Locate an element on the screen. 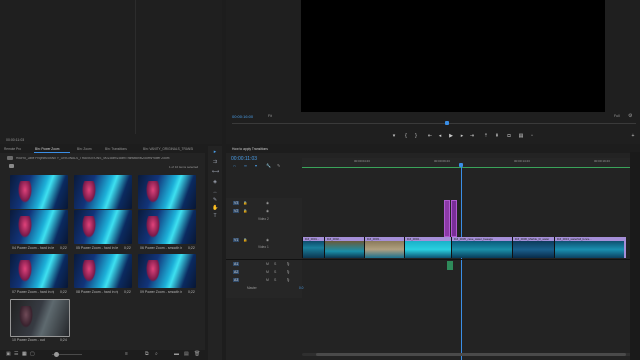  captions-icon: ✎ is located at coordinates (279, 165).